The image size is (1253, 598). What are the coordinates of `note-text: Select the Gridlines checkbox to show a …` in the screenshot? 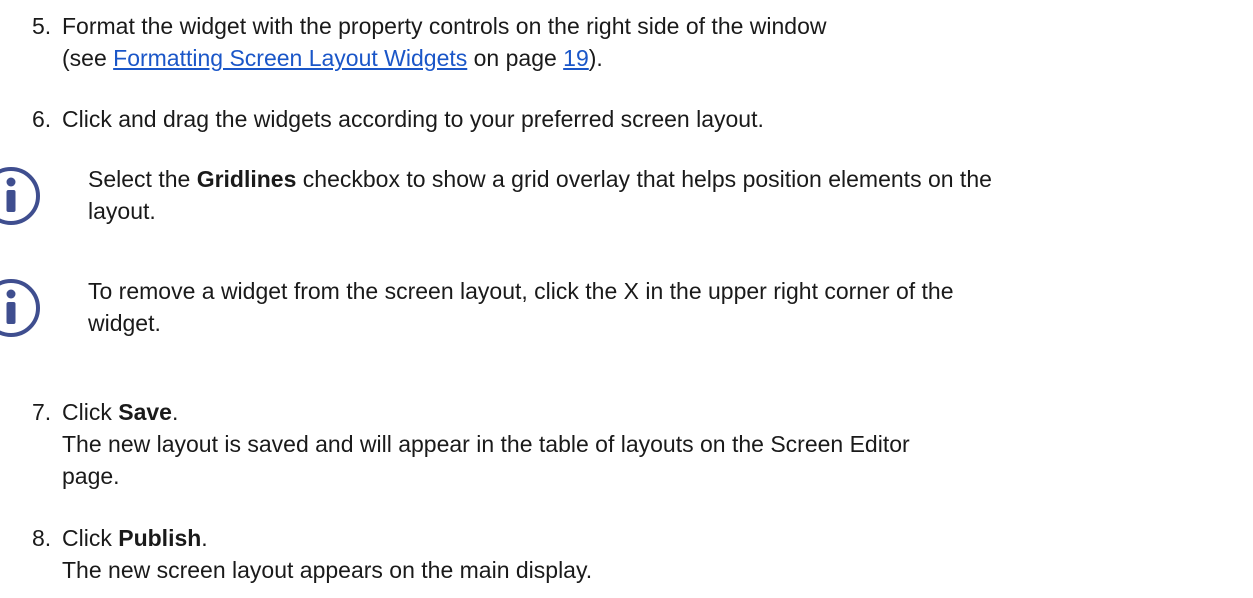 It's located at (668, 195).